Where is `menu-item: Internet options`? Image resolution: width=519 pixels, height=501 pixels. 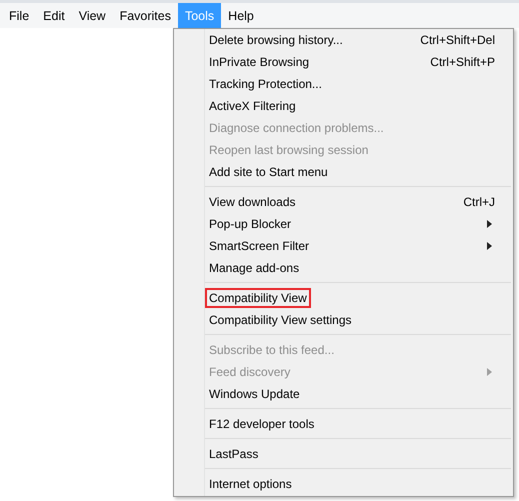
menu-item: Internet options is located at coordinates (250, 484).